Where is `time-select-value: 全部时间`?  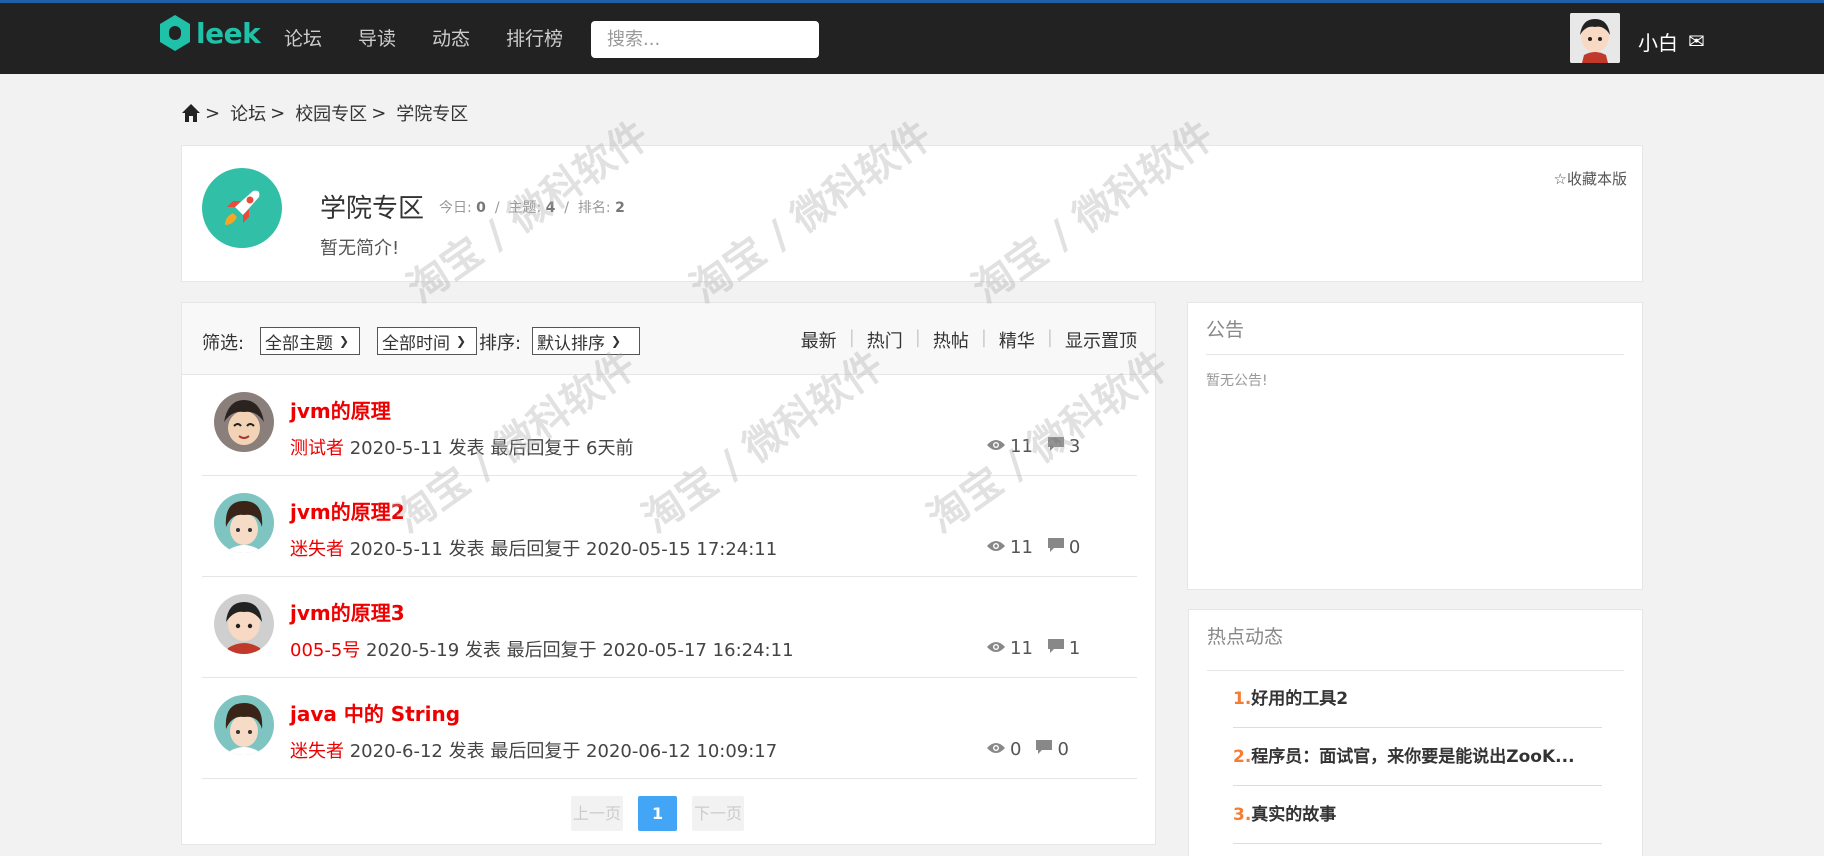
time-select-value: 全部时间 is located at coordinates (416, 343).